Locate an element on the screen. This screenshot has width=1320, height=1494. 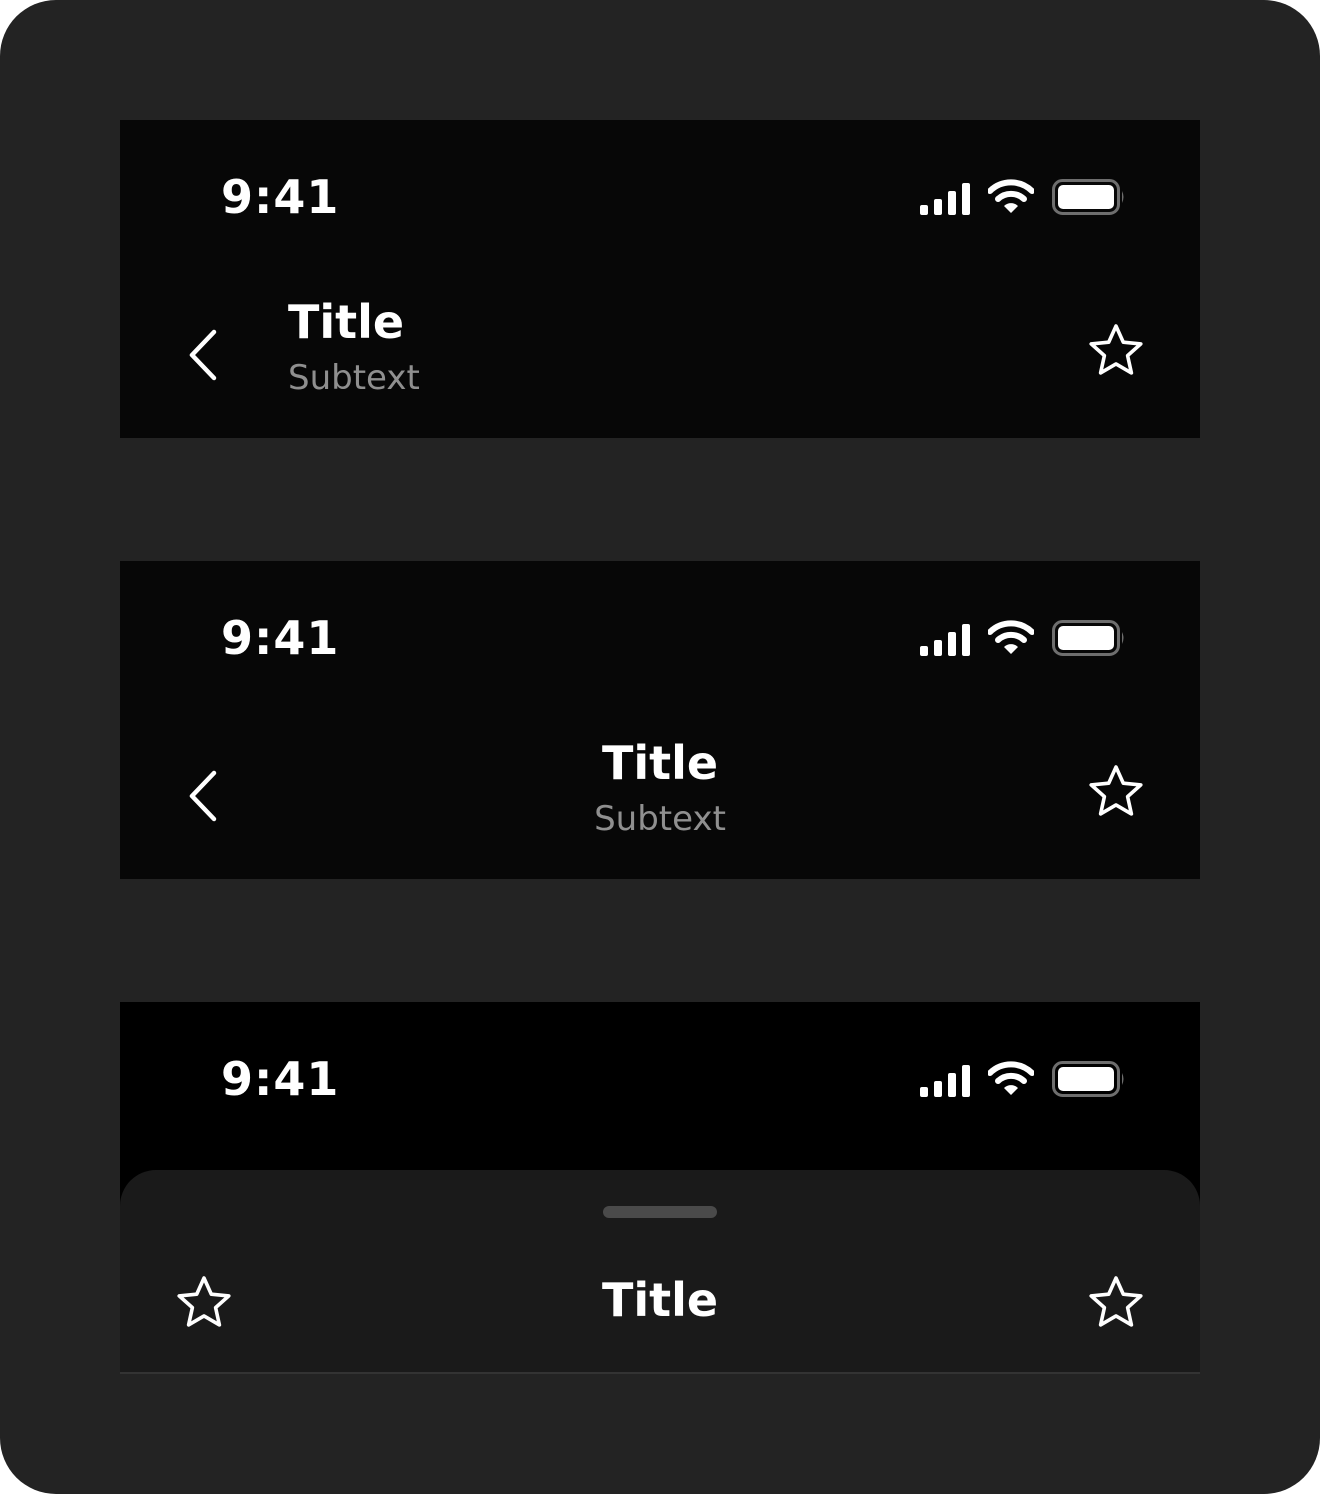
sheet-grabber is located at coordinates (660, 1212).